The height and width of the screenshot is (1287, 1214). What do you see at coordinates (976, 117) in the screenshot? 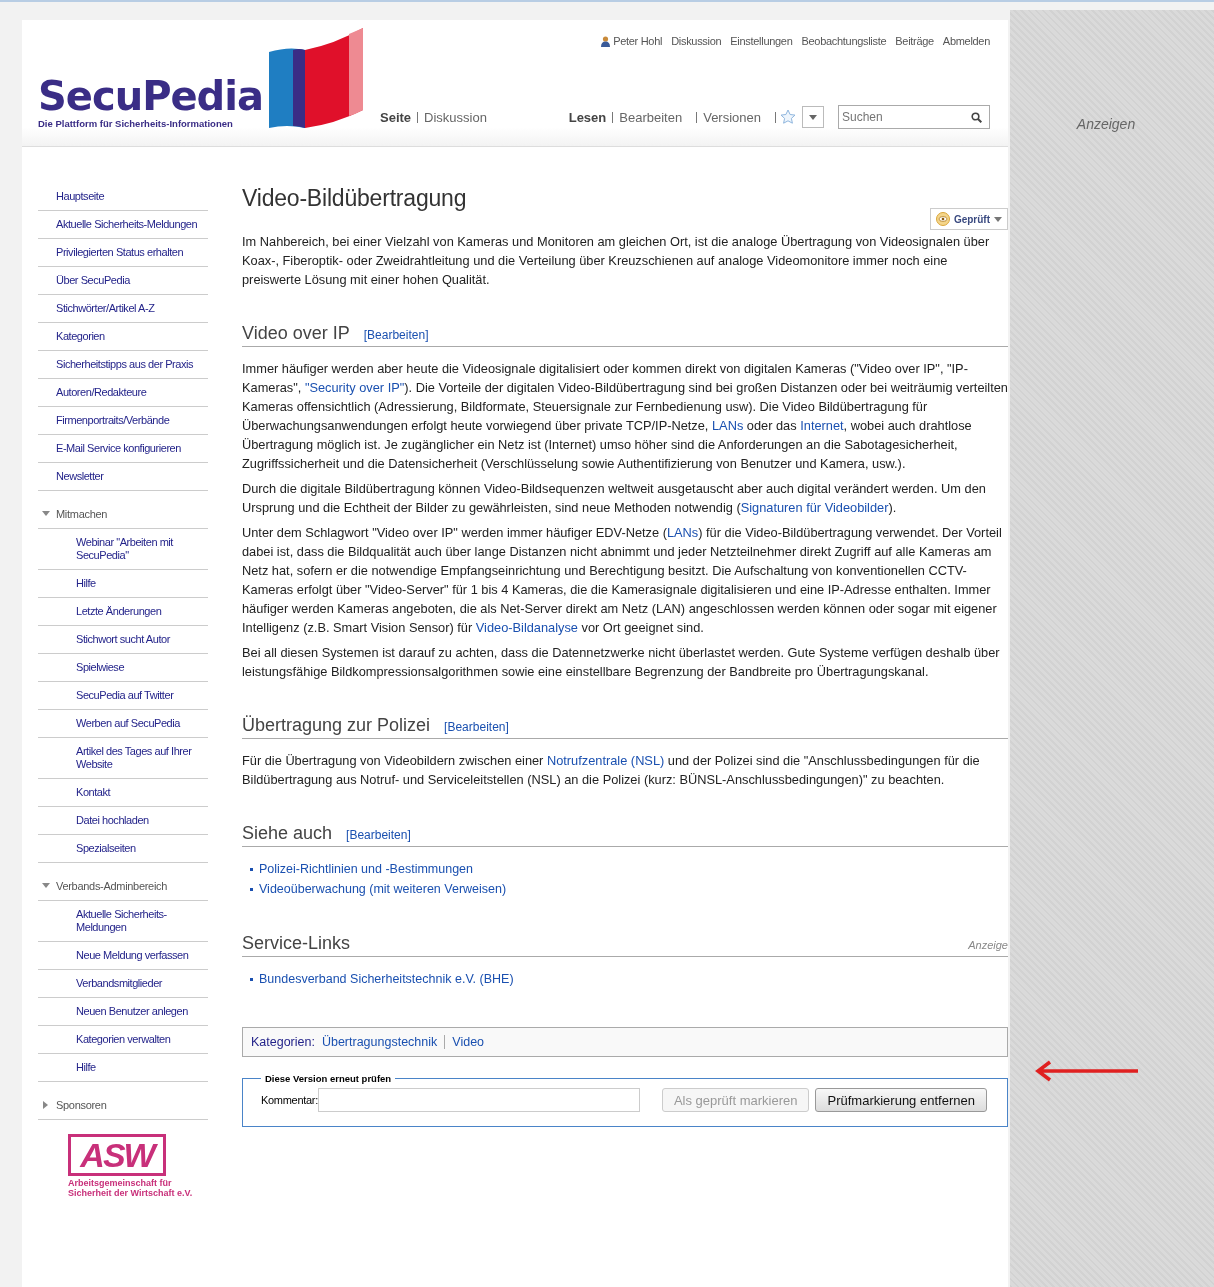
I see `search-icon` at bounding box center [976, 117].